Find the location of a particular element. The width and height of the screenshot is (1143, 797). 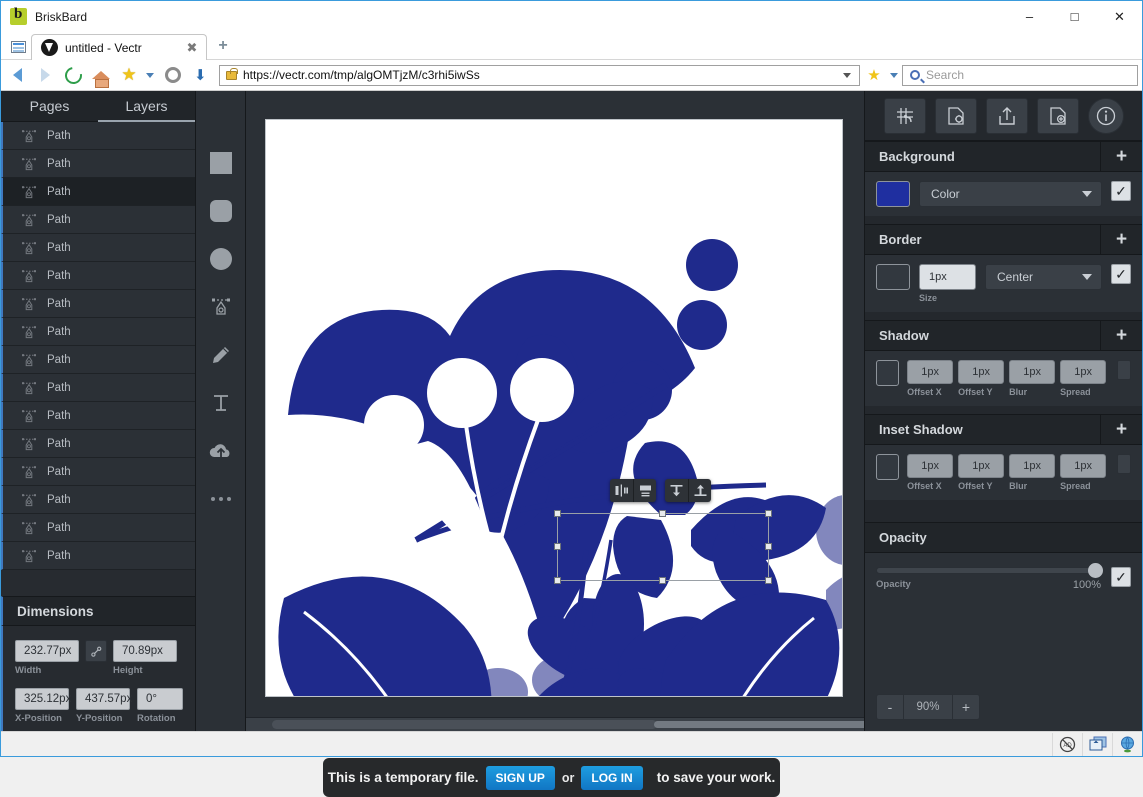

zoom-in-button: + is located at coordinates (966, 707).